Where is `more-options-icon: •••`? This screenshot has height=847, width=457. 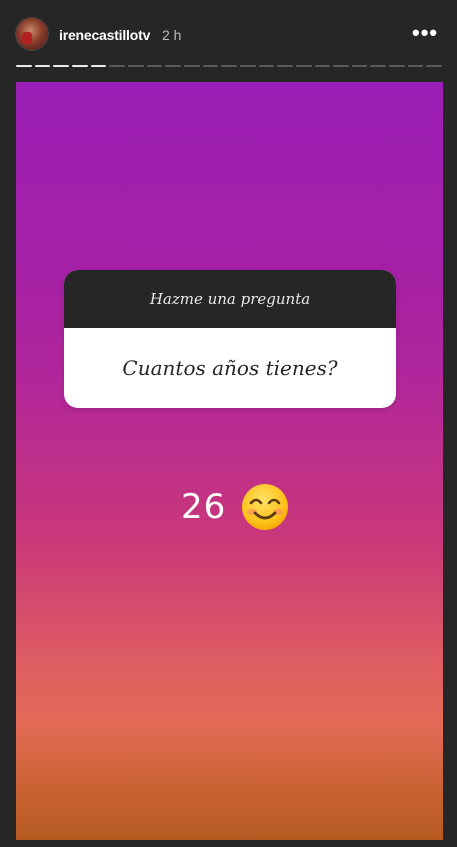
more-options-icon: ••• is located at coordinates (424, 33).